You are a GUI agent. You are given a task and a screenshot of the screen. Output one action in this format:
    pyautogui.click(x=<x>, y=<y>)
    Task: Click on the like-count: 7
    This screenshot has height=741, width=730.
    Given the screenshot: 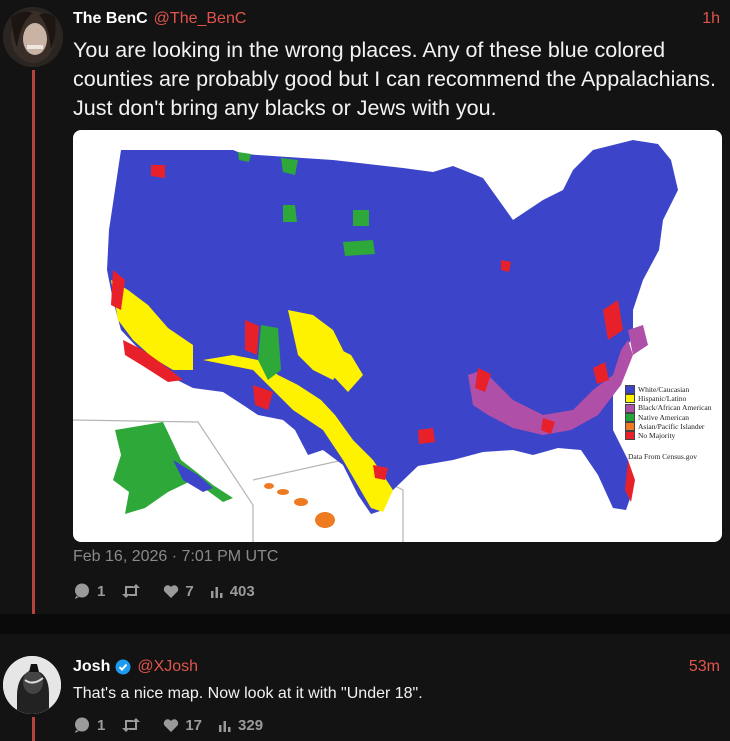 What is the action you would take?
    pyautogui.click(x=189, y=591)
    